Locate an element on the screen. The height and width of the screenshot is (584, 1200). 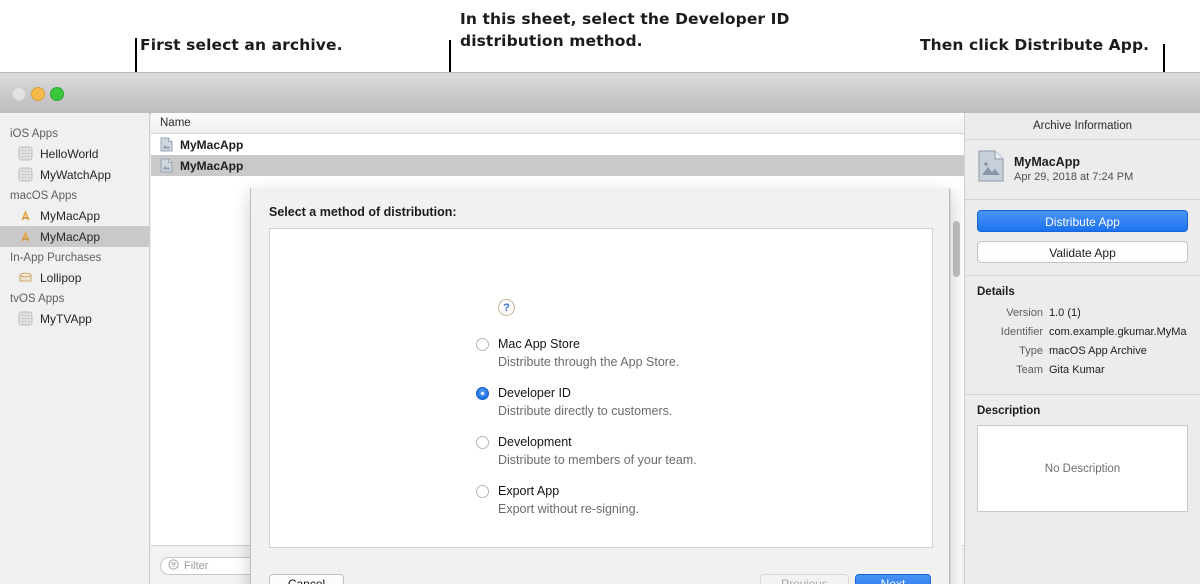
sidebar-item-helloworld: HelloWorld is located at coordinates (74, 153).